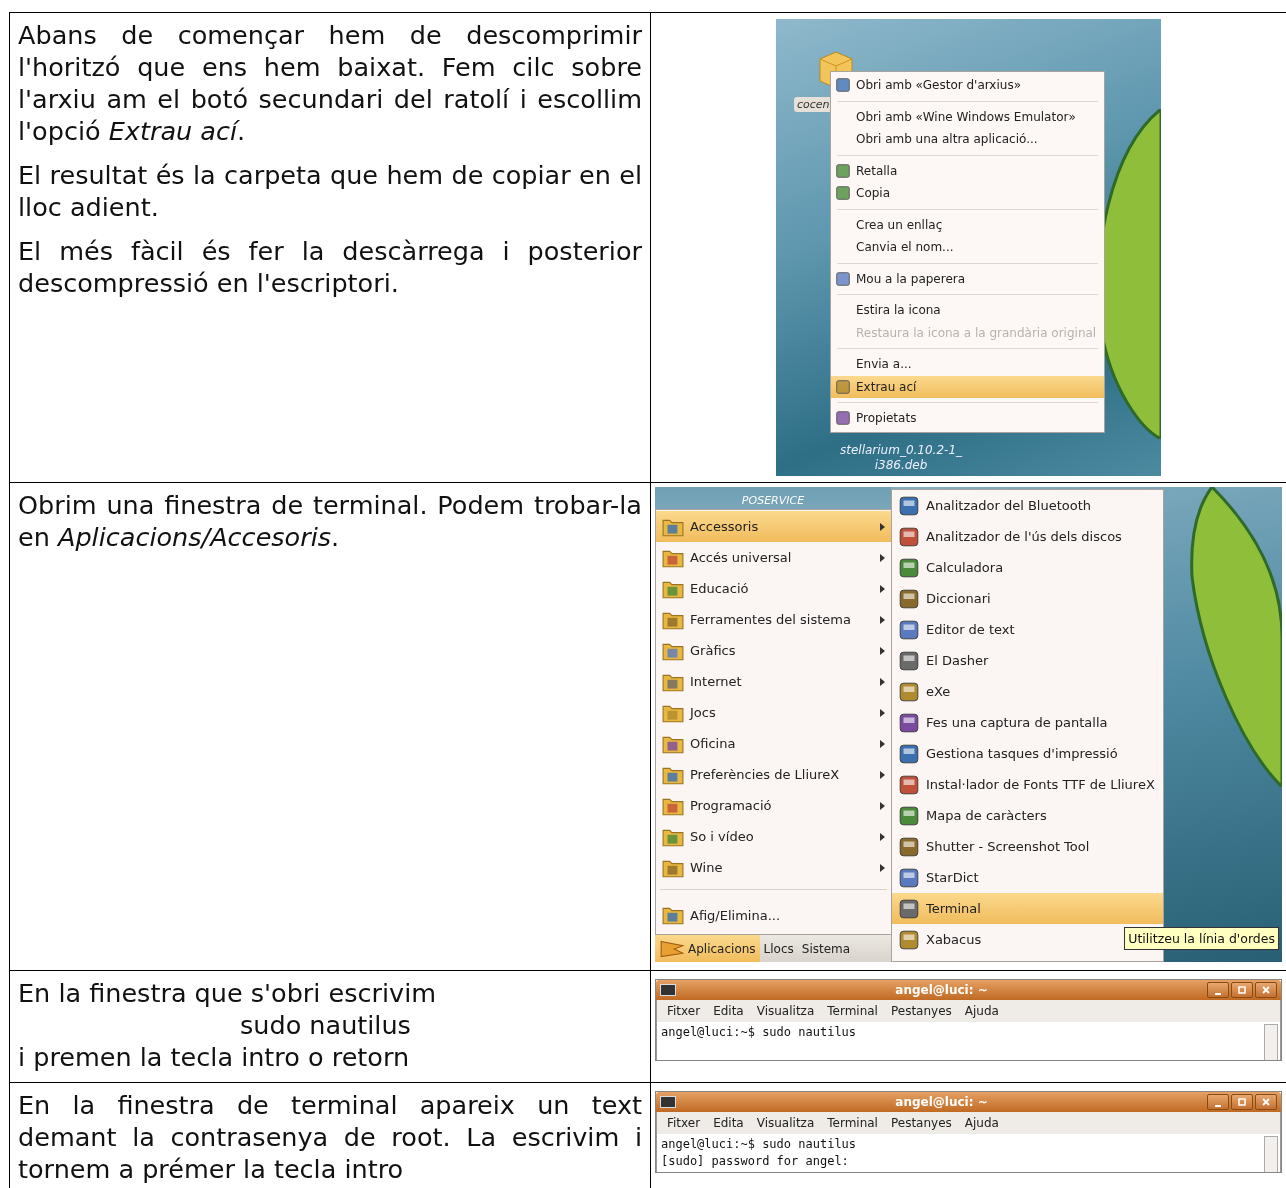 The width and height of the screenshot is (1286, 1188). Describe the element at coordinates (330, 521) in the screenshot. I see `paragraph-text: Obrim una finestra de terminal. Podem trobar-la en Aplicacions/Accesoris.` at that location.